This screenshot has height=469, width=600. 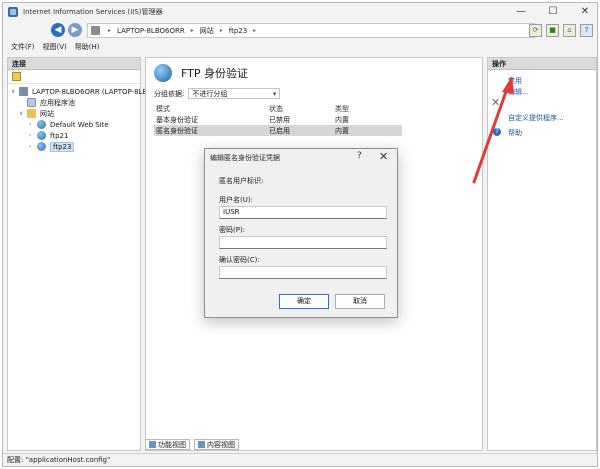 I want to click on breadcrumb: ▸ LAPTOP-8LBO6ORR ▸ 网站 ▸ ftp23 ▸, so click(x=311, y=30).